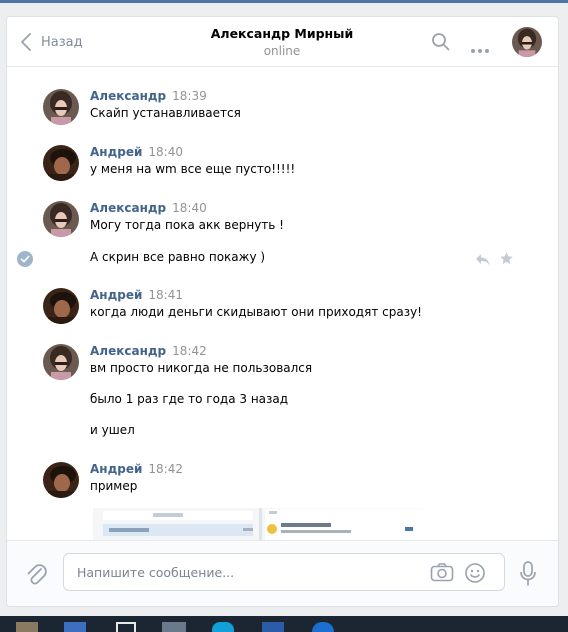  What do you see at coordinates (26, 42) in the screenshot?
I see `chevron-left-icon` at bounding box center [26, 42].